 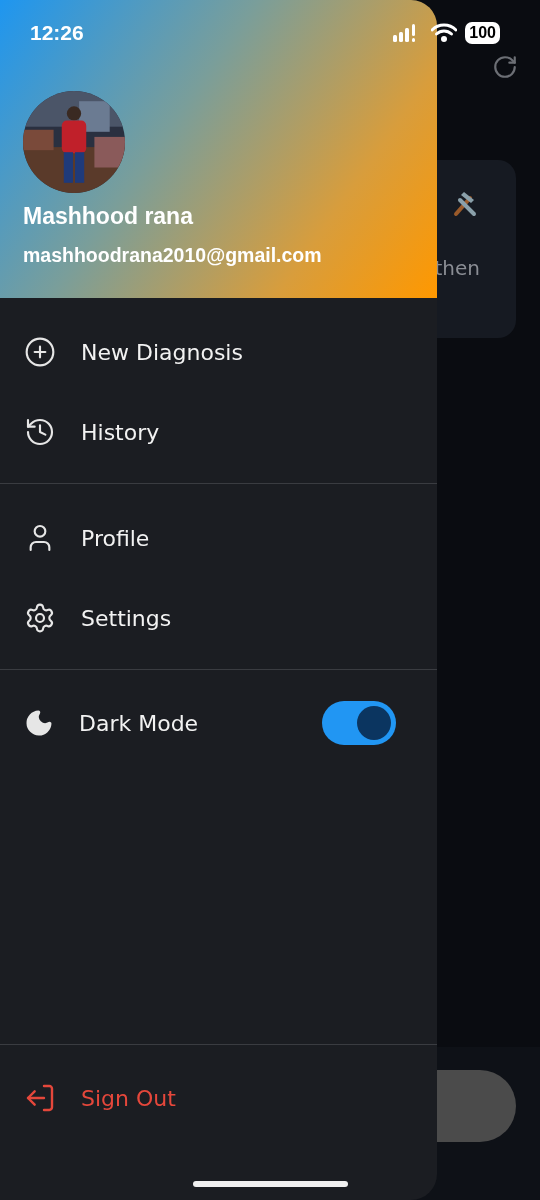 I want to click on battery-level: 100, so click(x=482, y=33).